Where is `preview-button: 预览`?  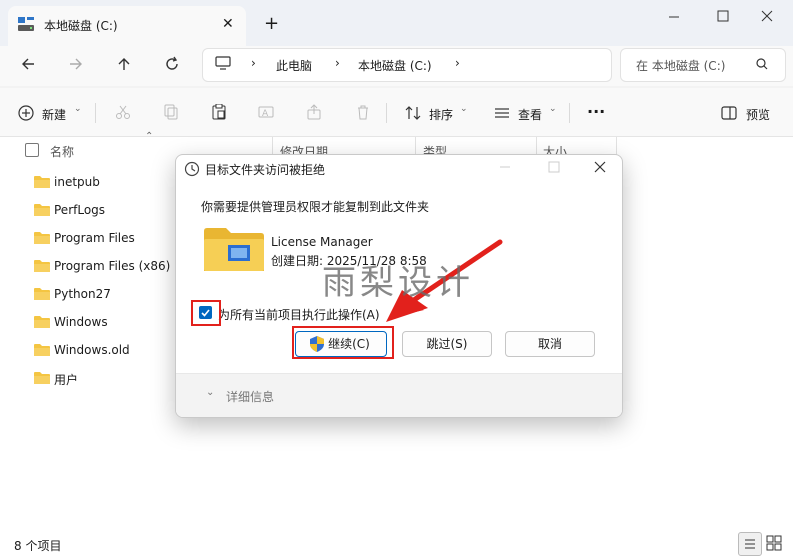 preview-button: 预览 is located at coordinates (758, 114).